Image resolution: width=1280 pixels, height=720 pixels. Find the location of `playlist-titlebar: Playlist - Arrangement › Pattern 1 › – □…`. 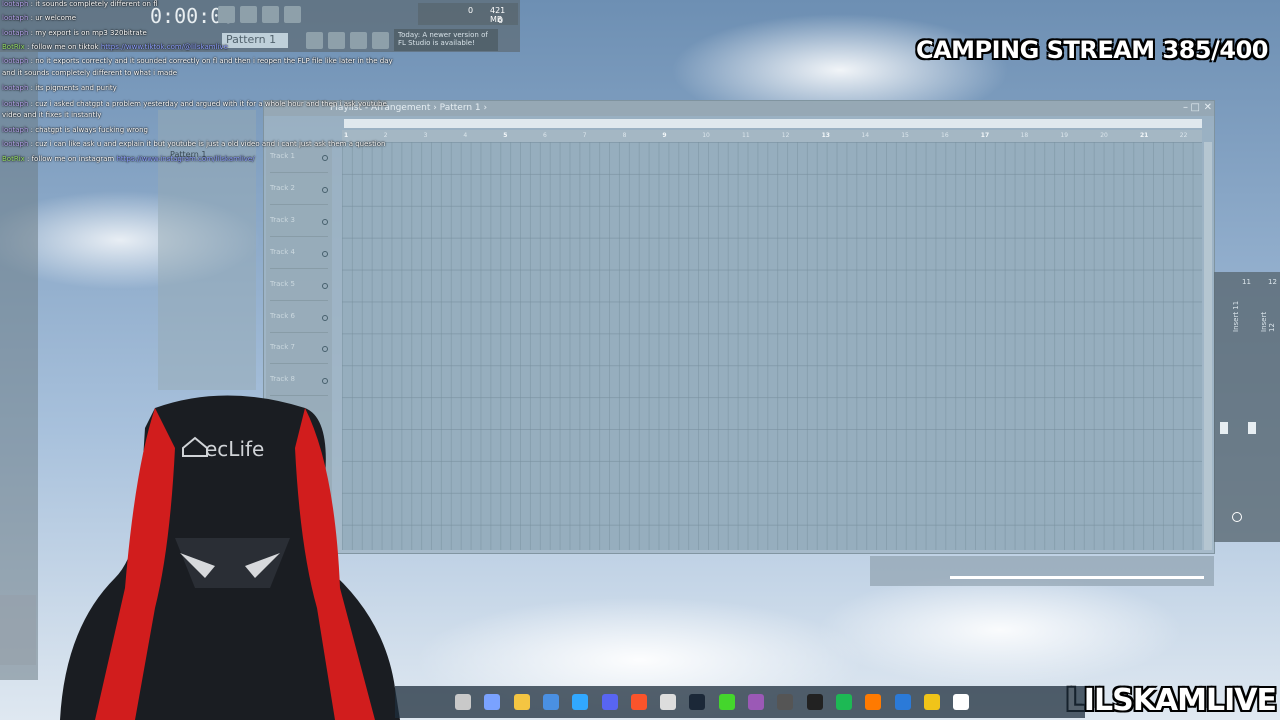

playlist-titlebar: Playlist - Arrangement › Pattern 1 › – □… is located at coordinates (739, 108).